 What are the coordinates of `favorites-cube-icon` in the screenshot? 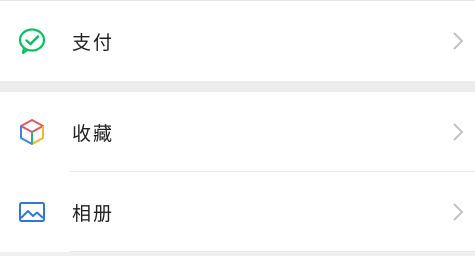 It's located at (32, 132).